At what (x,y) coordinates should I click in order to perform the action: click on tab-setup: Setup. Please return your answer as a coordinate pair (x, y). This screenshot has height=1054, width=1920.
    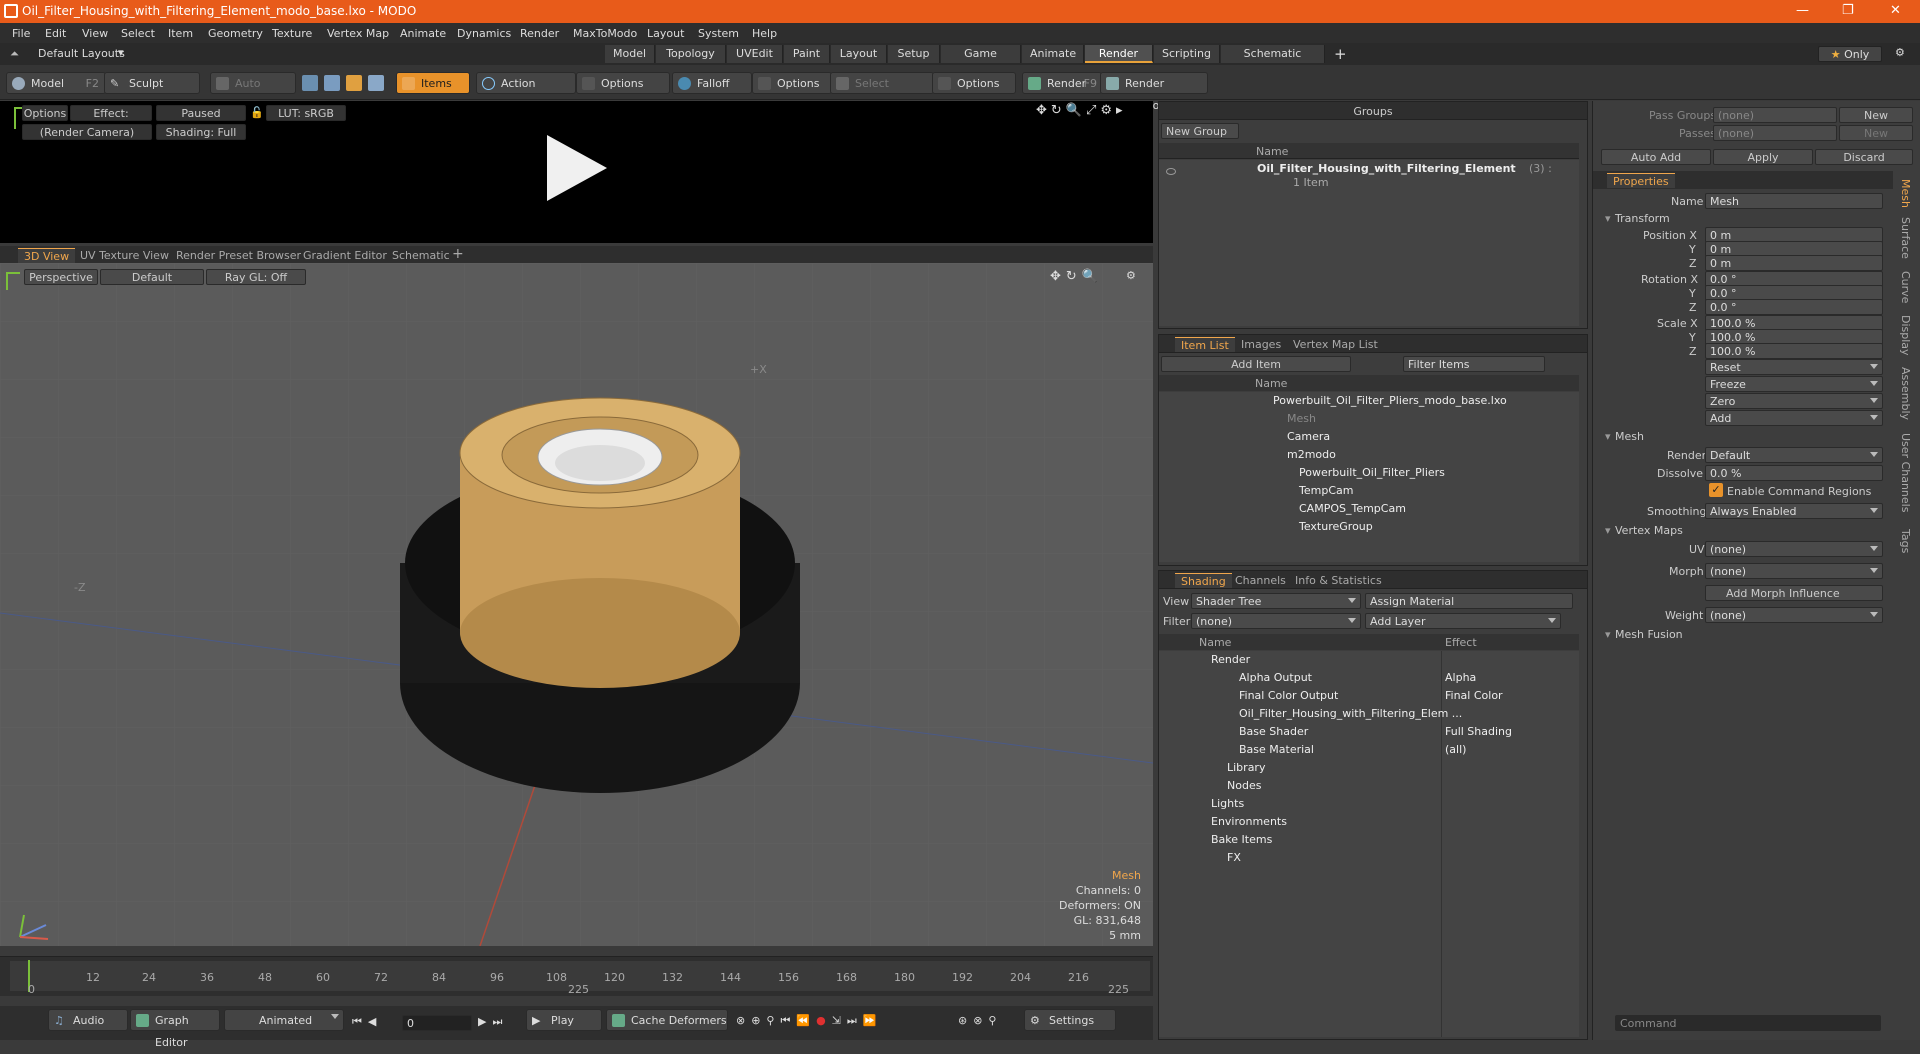
    Looking at the image, I should click on (914, 54).